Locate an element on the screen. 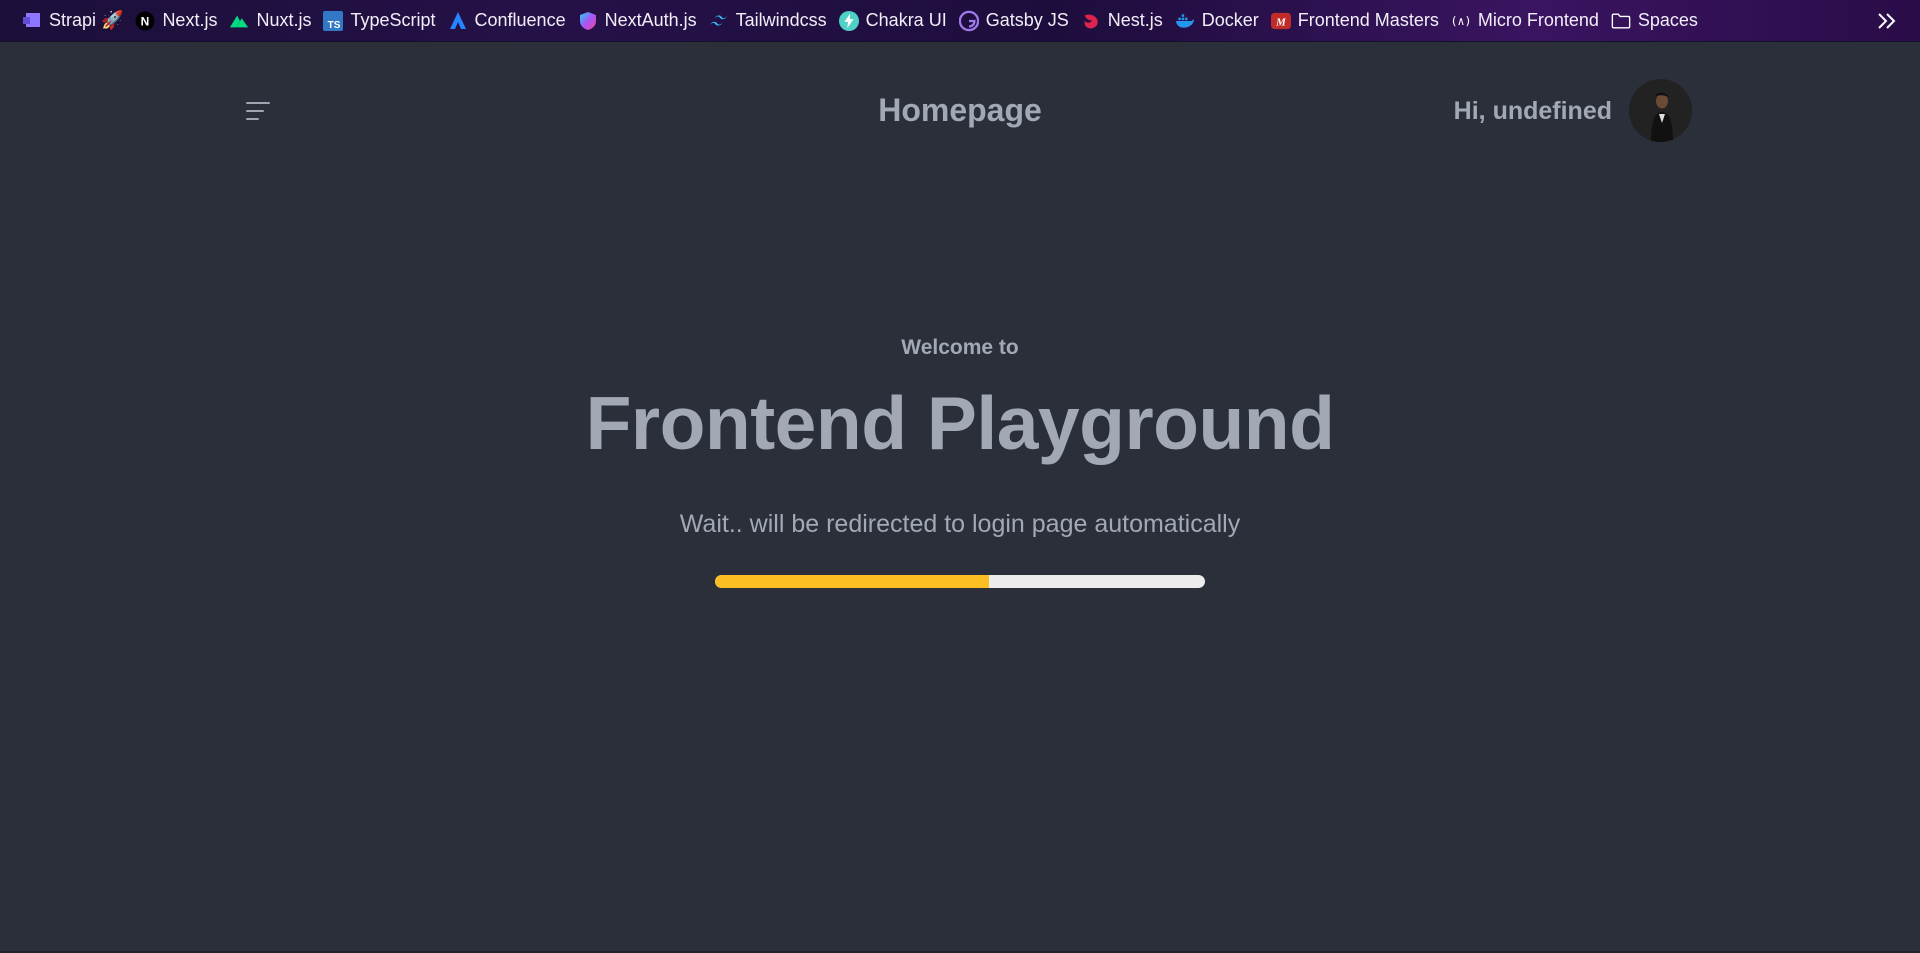  bookmark-nuxt: Nuxt.js is located at coordinates (272, 21).